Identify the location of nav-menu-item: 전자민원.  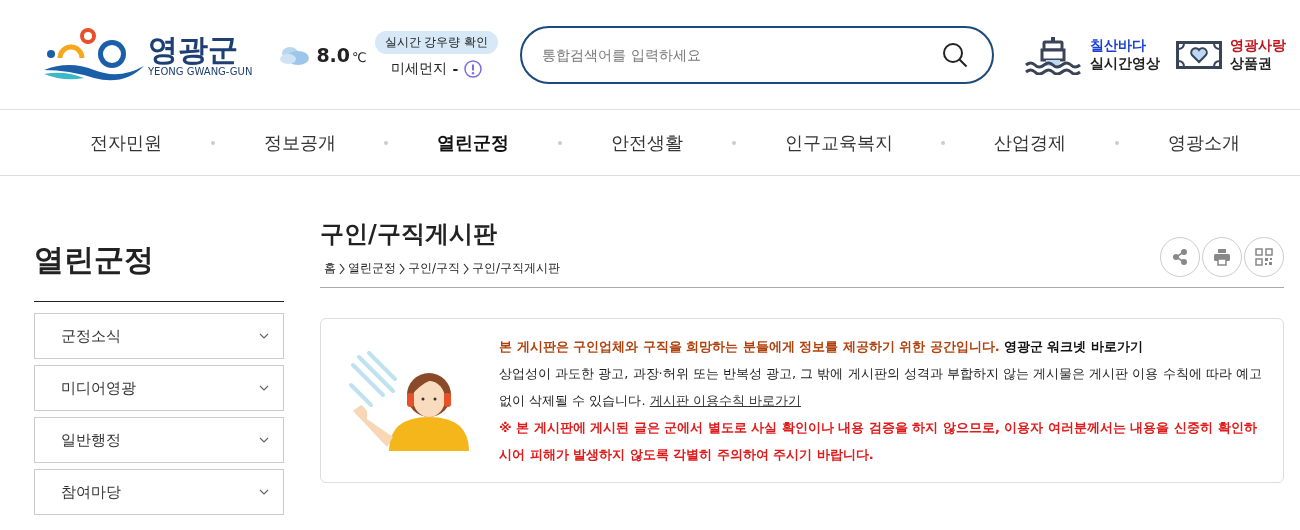
(126, 142).